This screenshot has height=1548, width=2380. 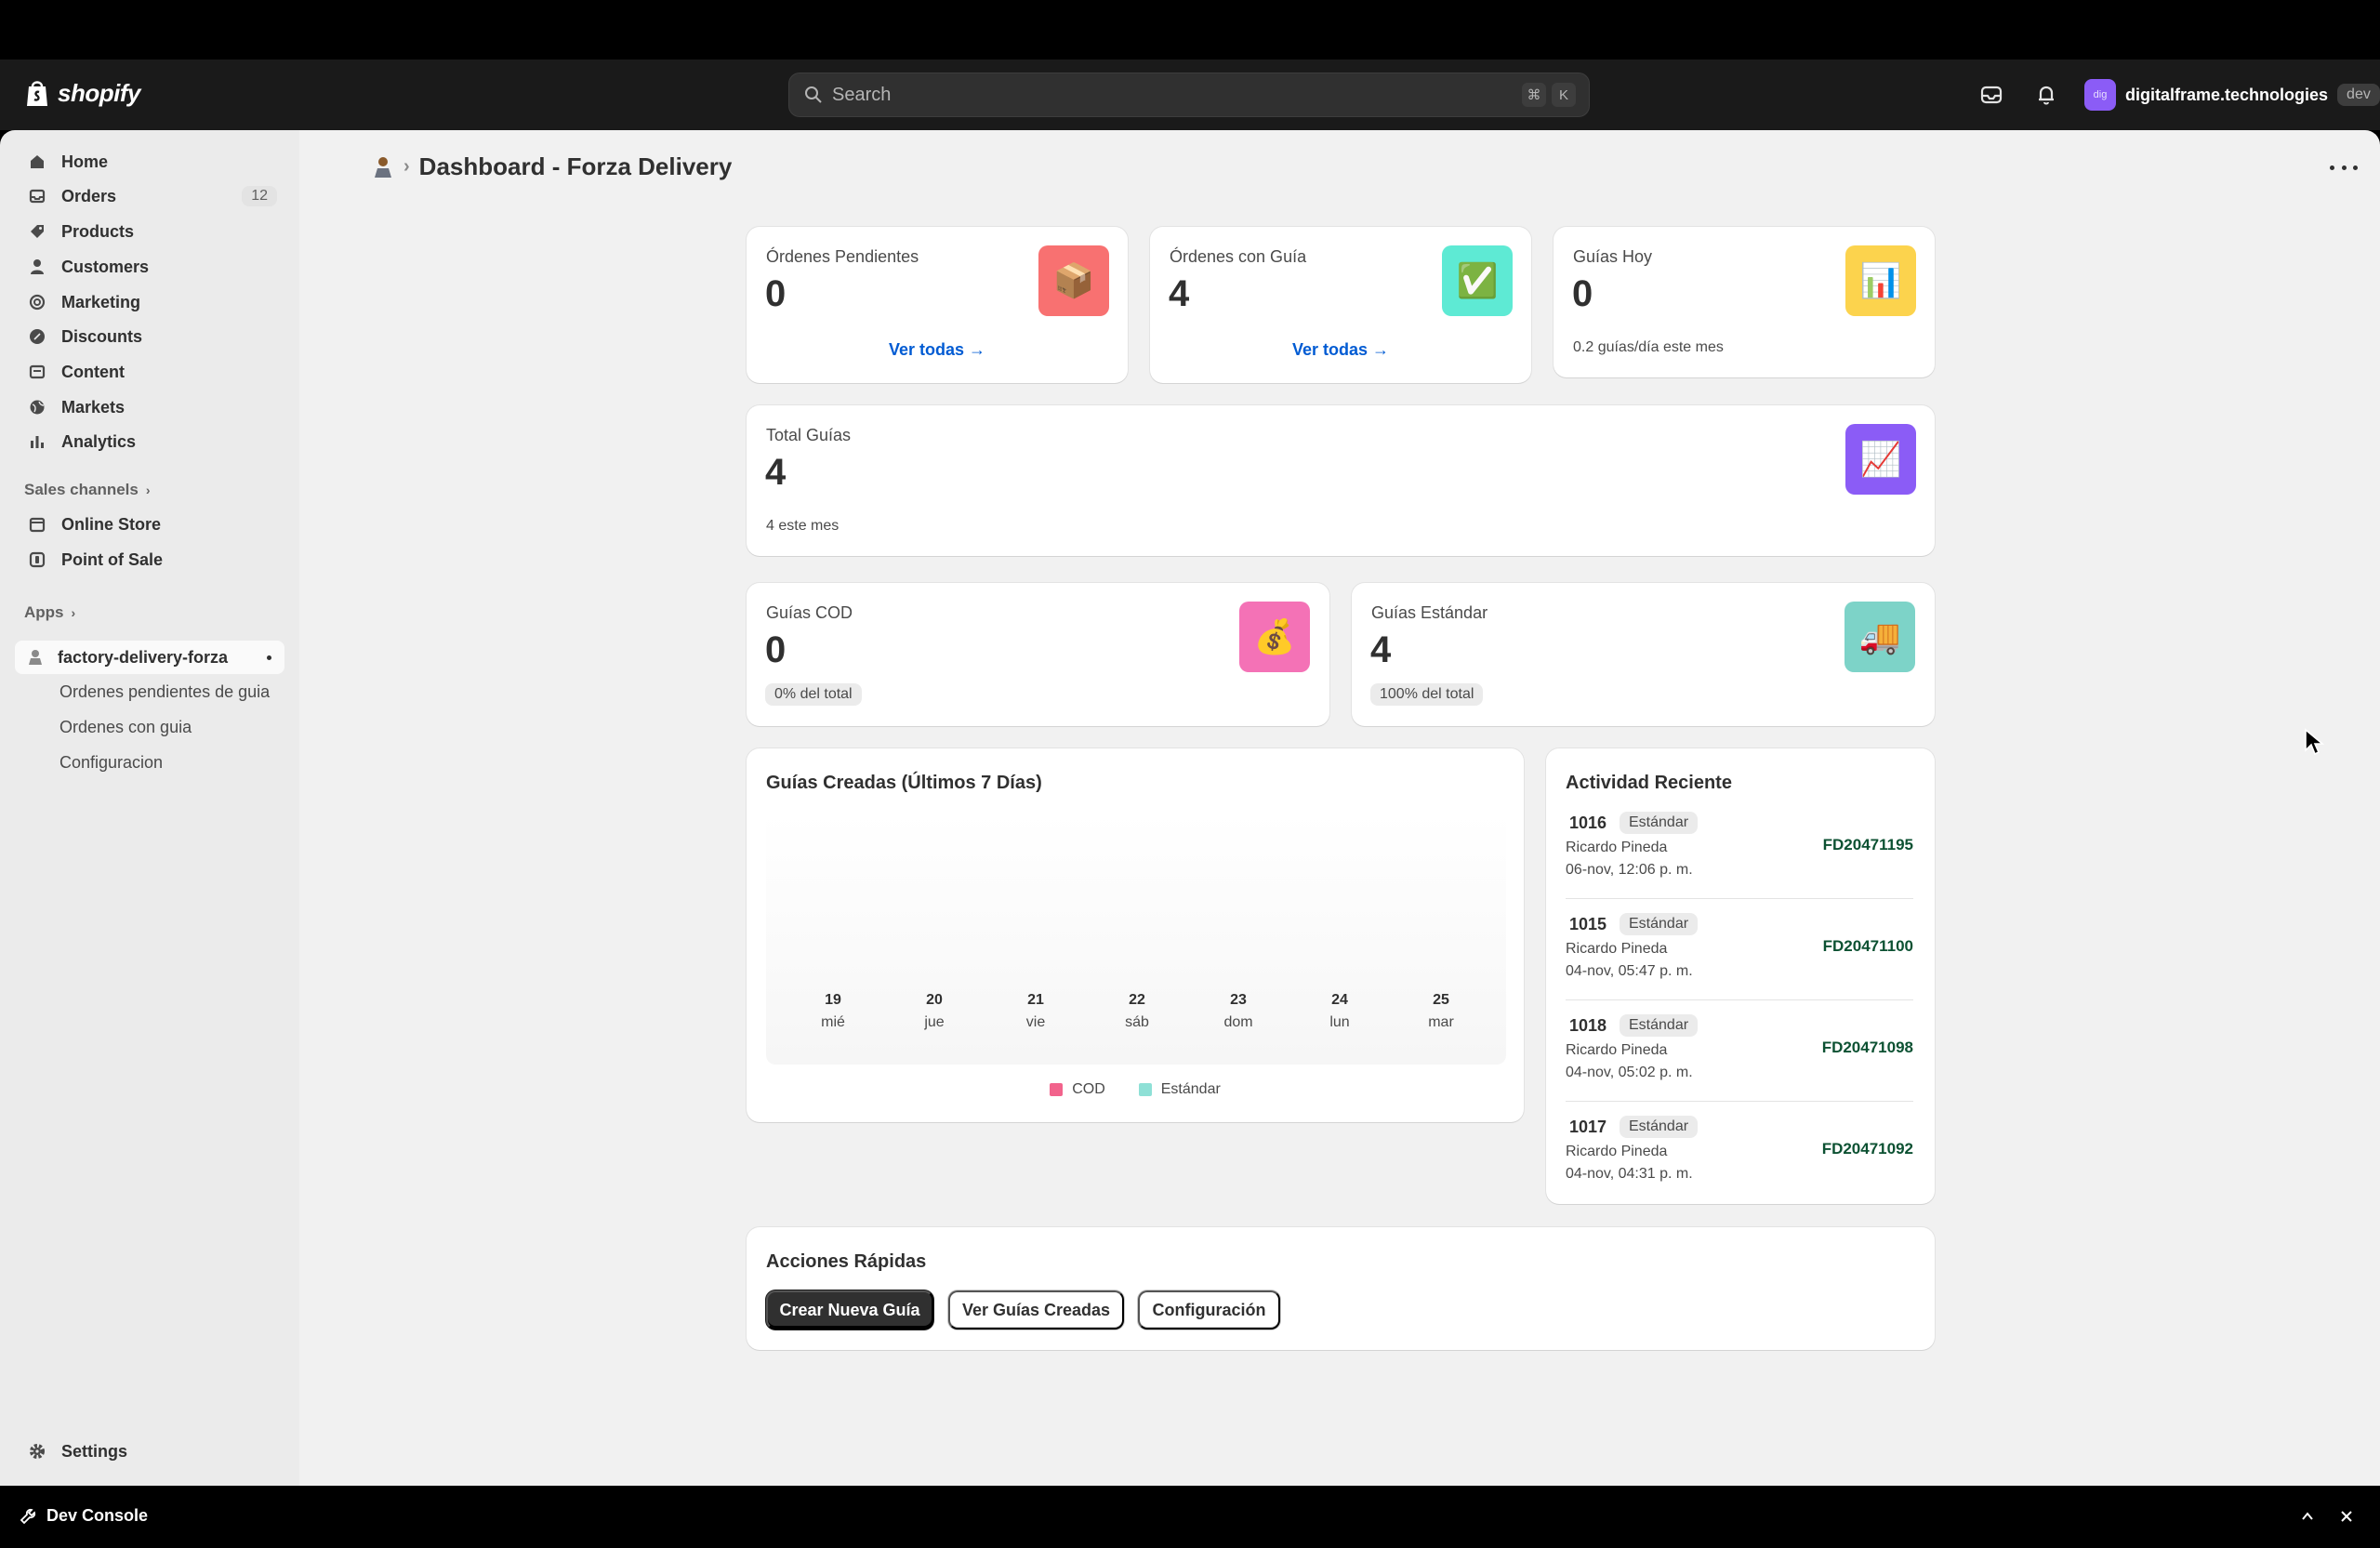 I want to click on orders-icon, so click(x=37, y=196).